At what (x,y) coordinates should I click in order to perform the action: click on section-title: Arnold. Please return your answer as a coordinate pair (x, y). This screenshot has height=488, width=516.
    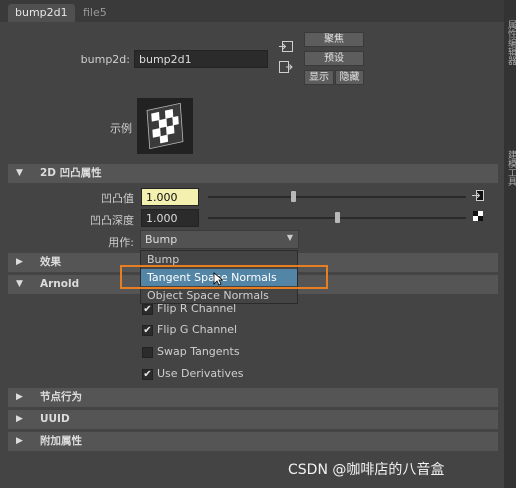
    Looking at the image, I should click on (60, 284).